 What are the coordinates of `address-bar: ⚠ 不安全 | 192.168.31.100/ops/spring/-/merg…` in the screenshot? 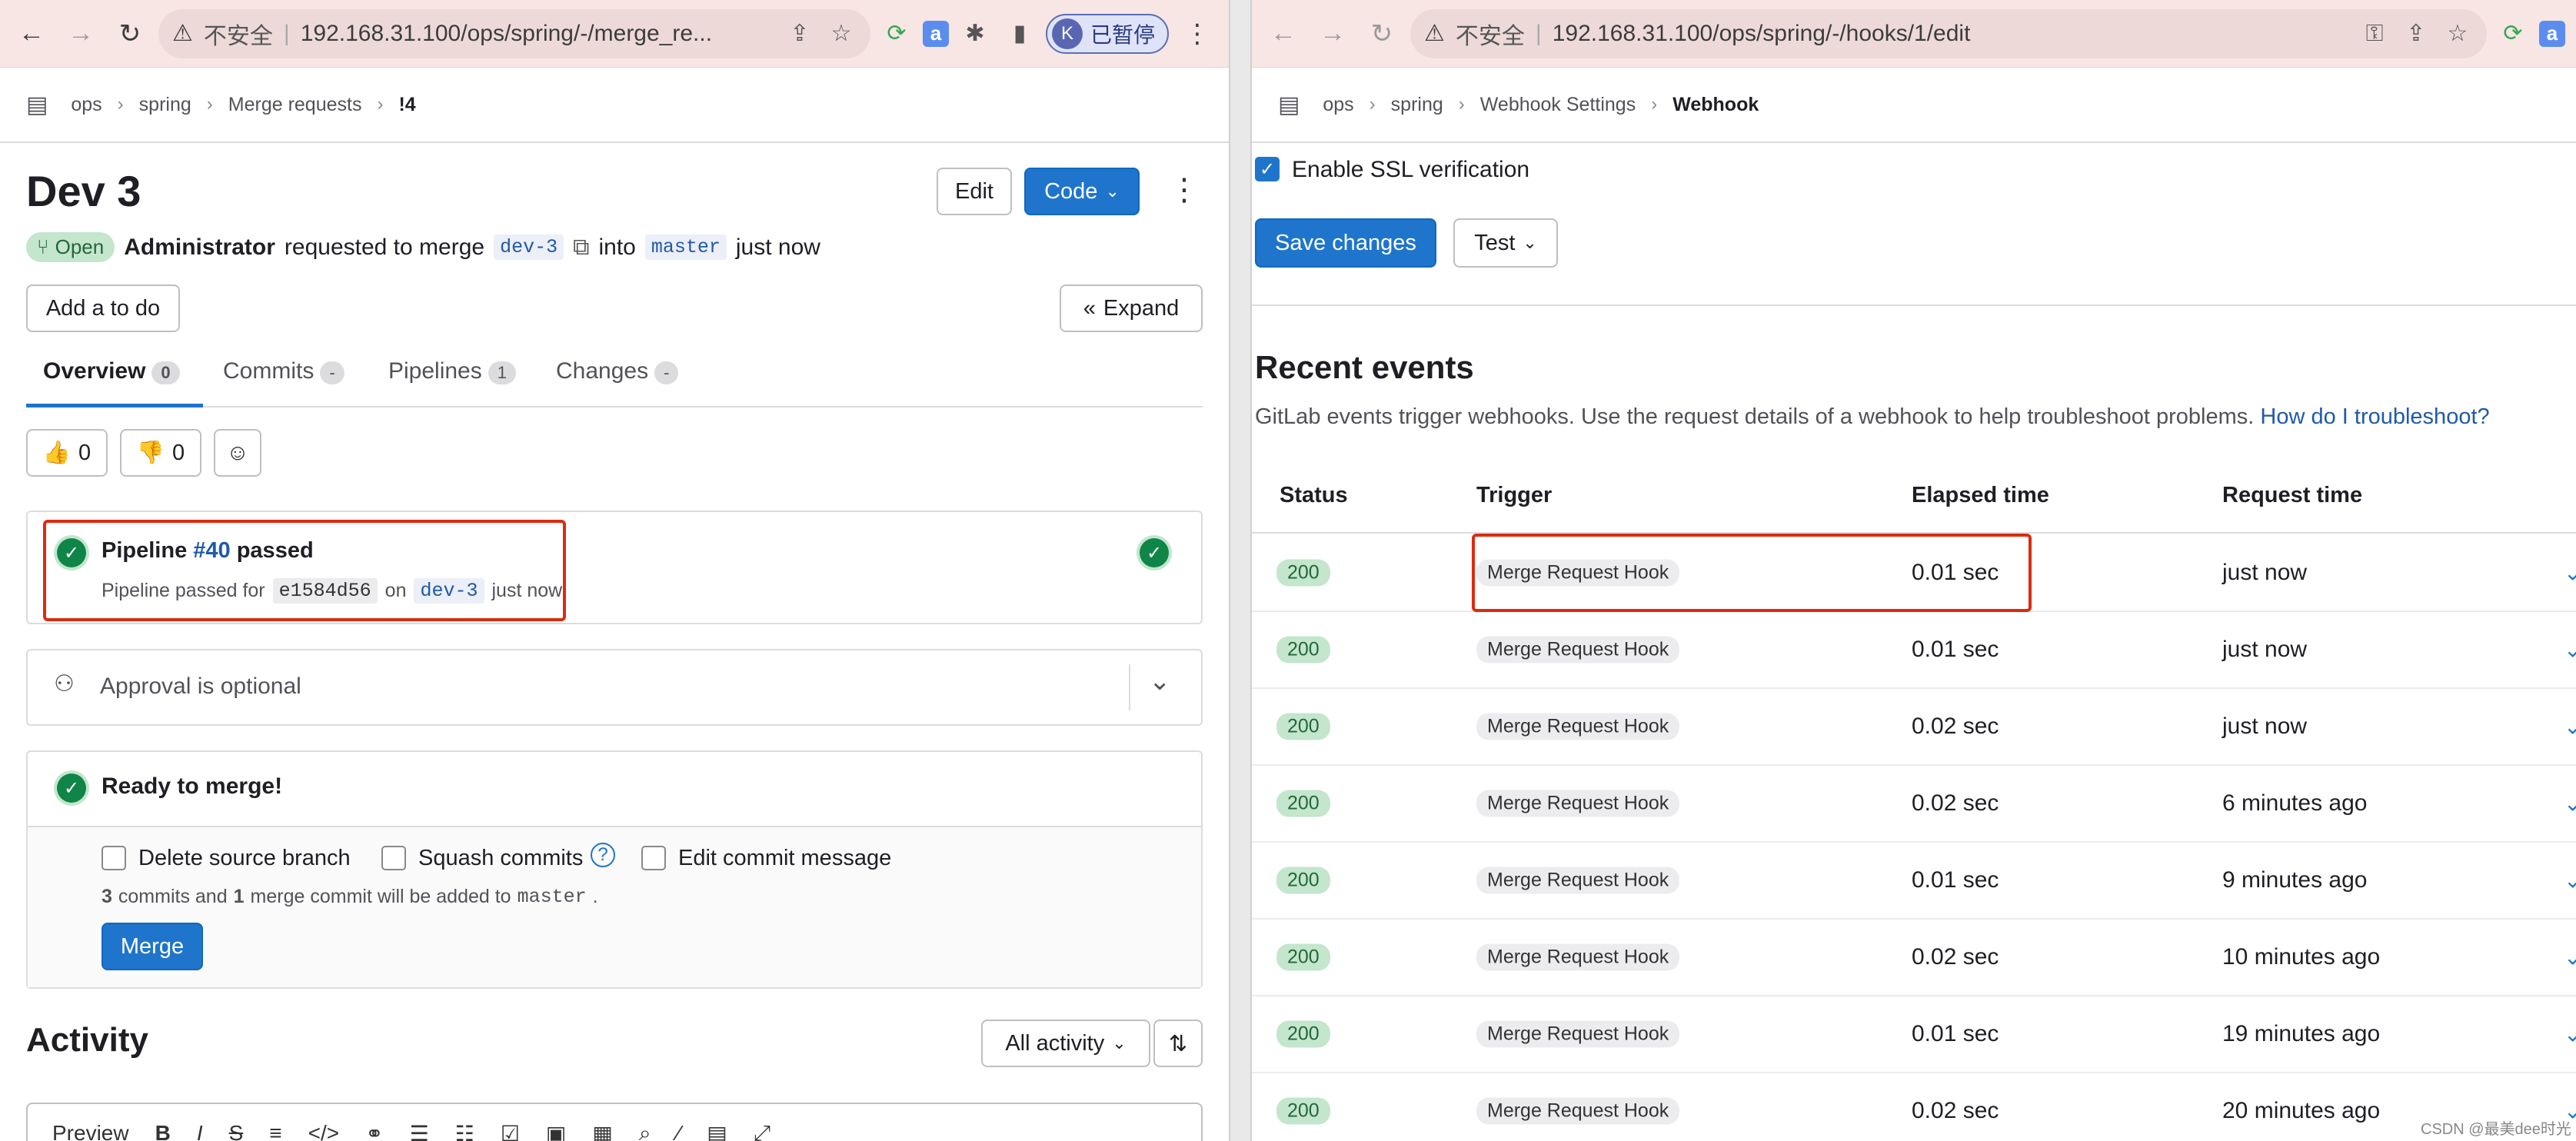 It's located at (514, 33).